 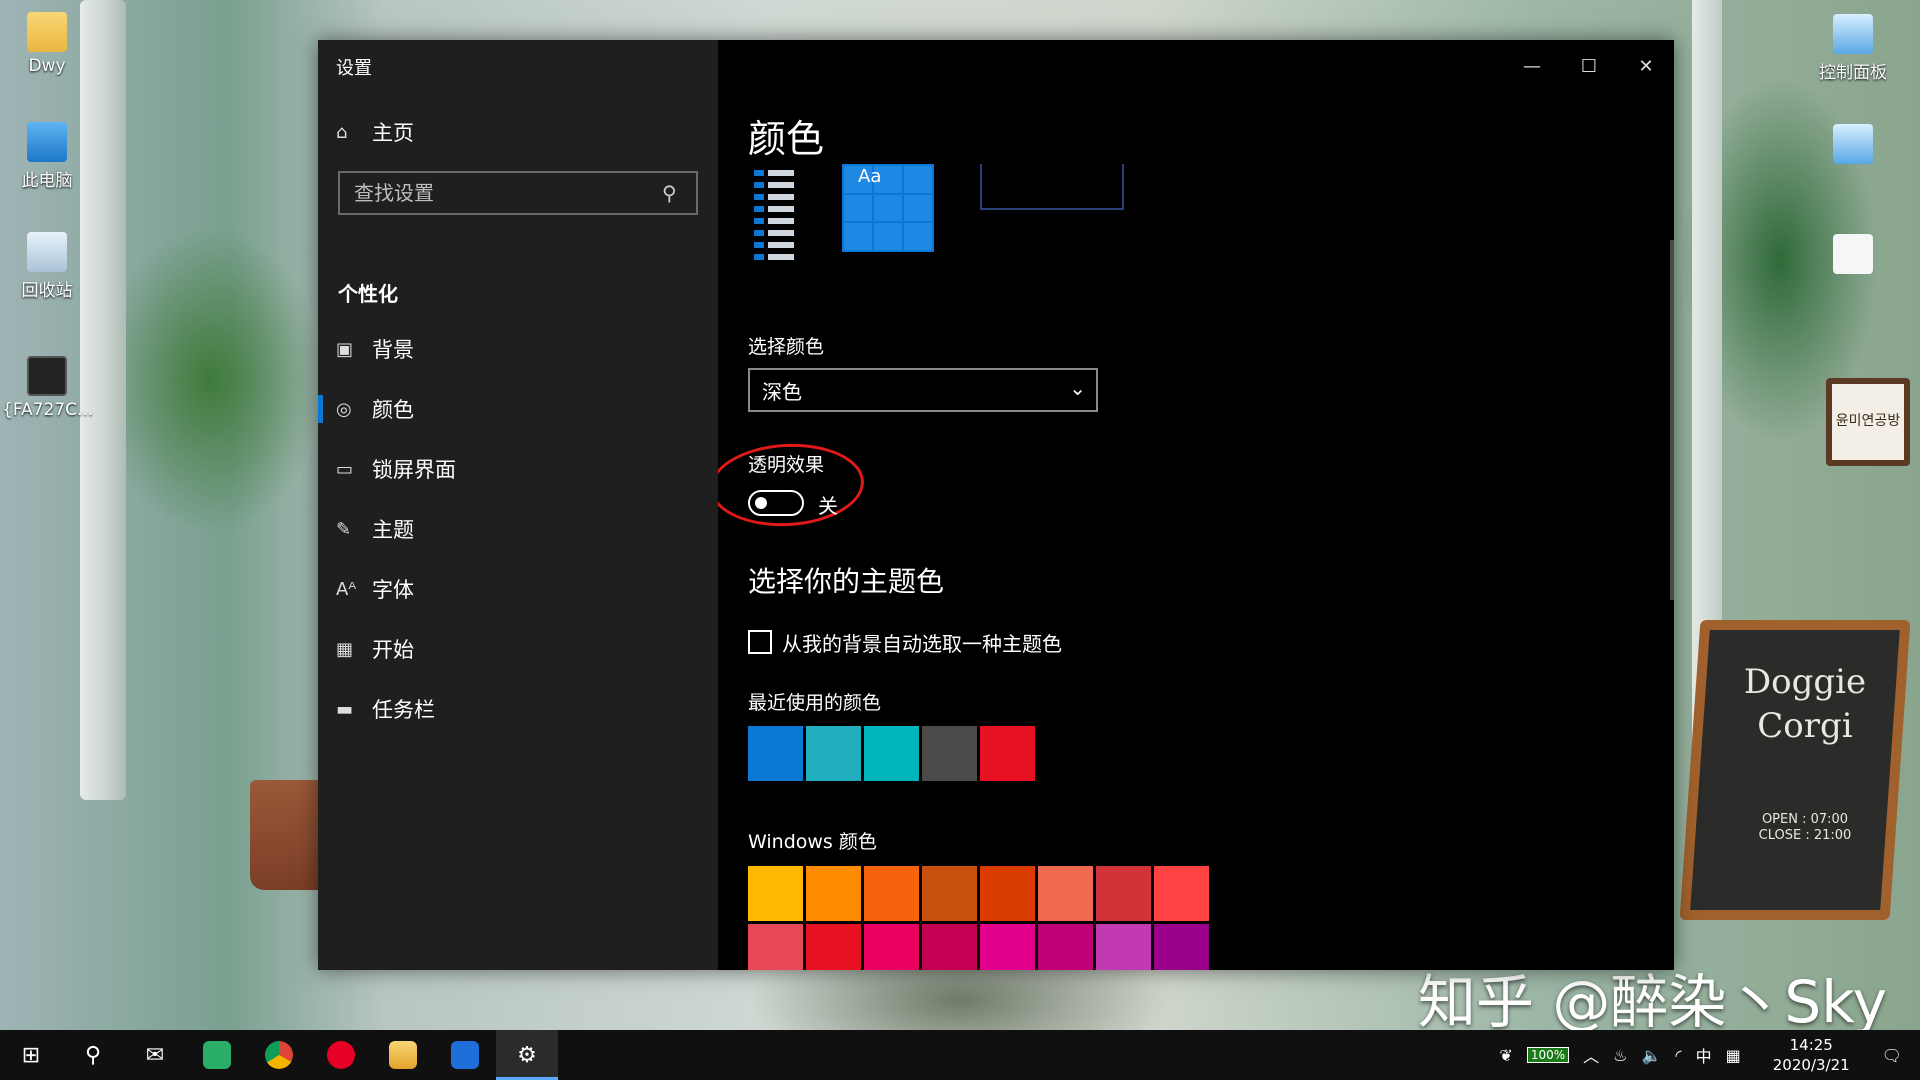 I want to click on windows-colors-label: Windows 颜色, so click(x=812, y=842).